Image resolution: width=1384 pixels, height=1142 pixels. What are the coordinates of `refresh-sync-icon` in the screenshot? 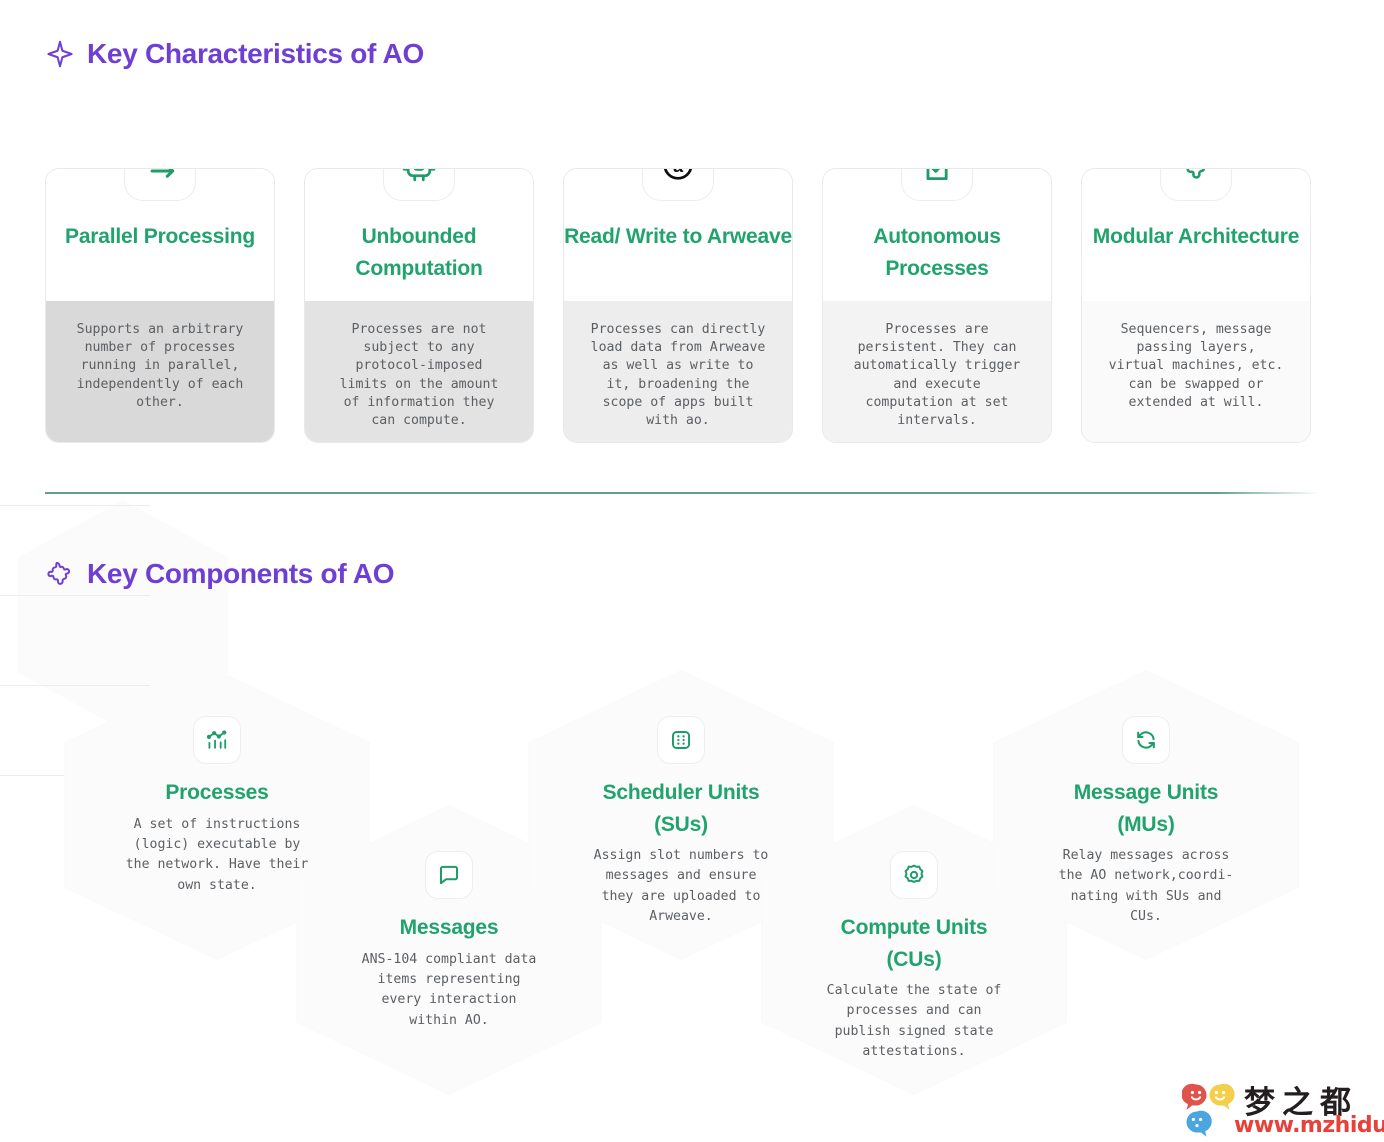 It's located at (1146, 740).